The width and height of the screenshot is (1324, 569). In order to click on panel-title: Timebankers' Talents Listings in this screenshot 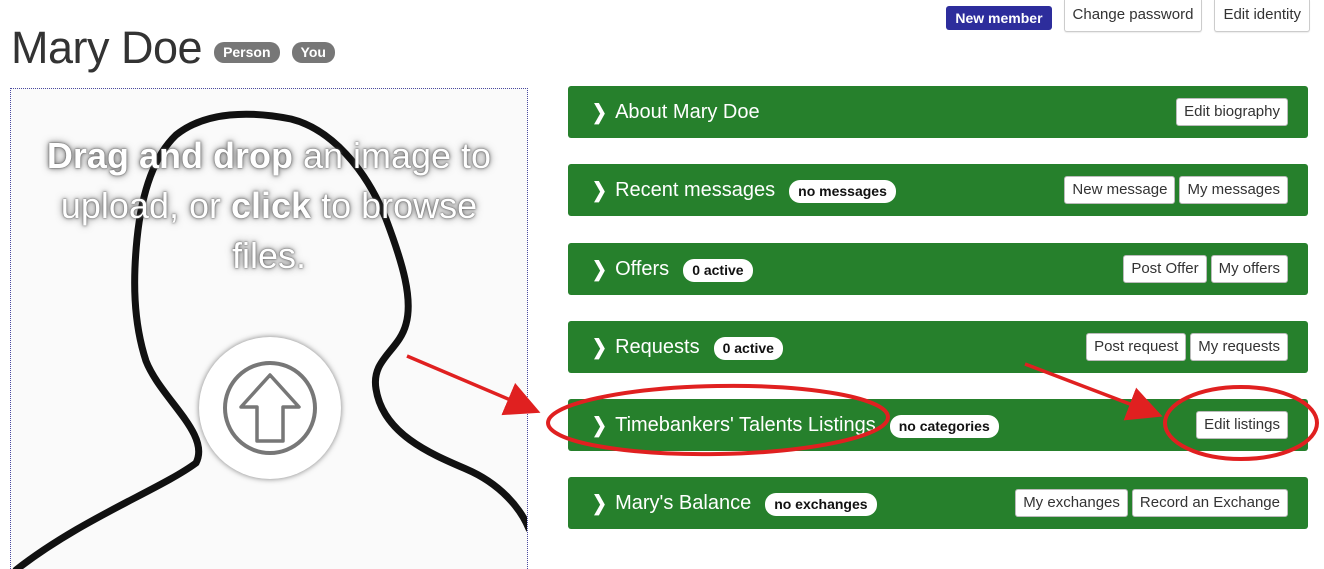, I will do `click(745, 424)`.